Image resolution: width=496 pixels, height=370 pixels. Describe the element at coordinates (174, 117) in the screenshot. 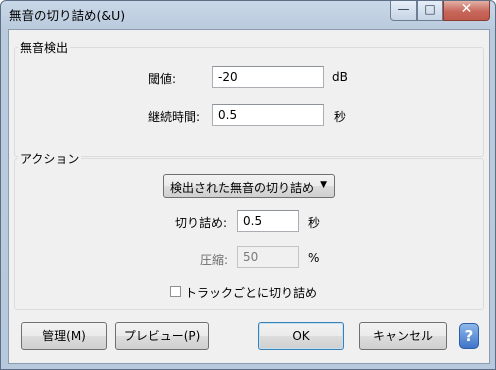

I see `duration-label: 継続時間:` at that location.